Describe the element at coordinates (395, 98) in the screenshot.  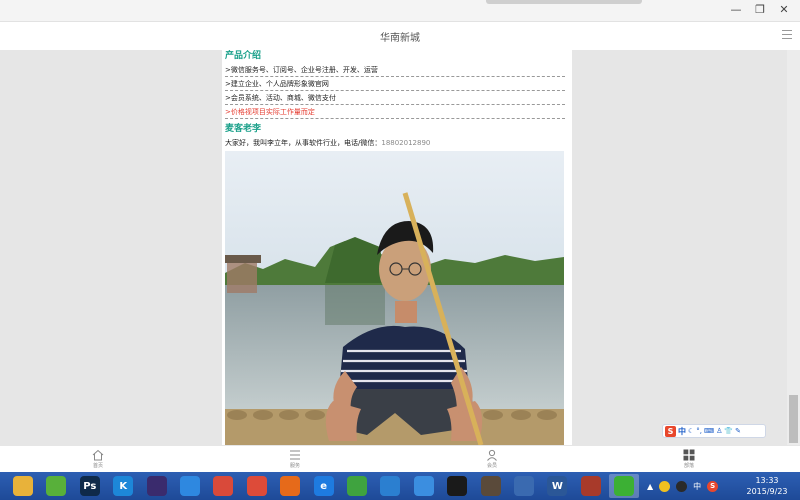
I see `product-item: >会员系统、活动、商城、微信支付` at that location.